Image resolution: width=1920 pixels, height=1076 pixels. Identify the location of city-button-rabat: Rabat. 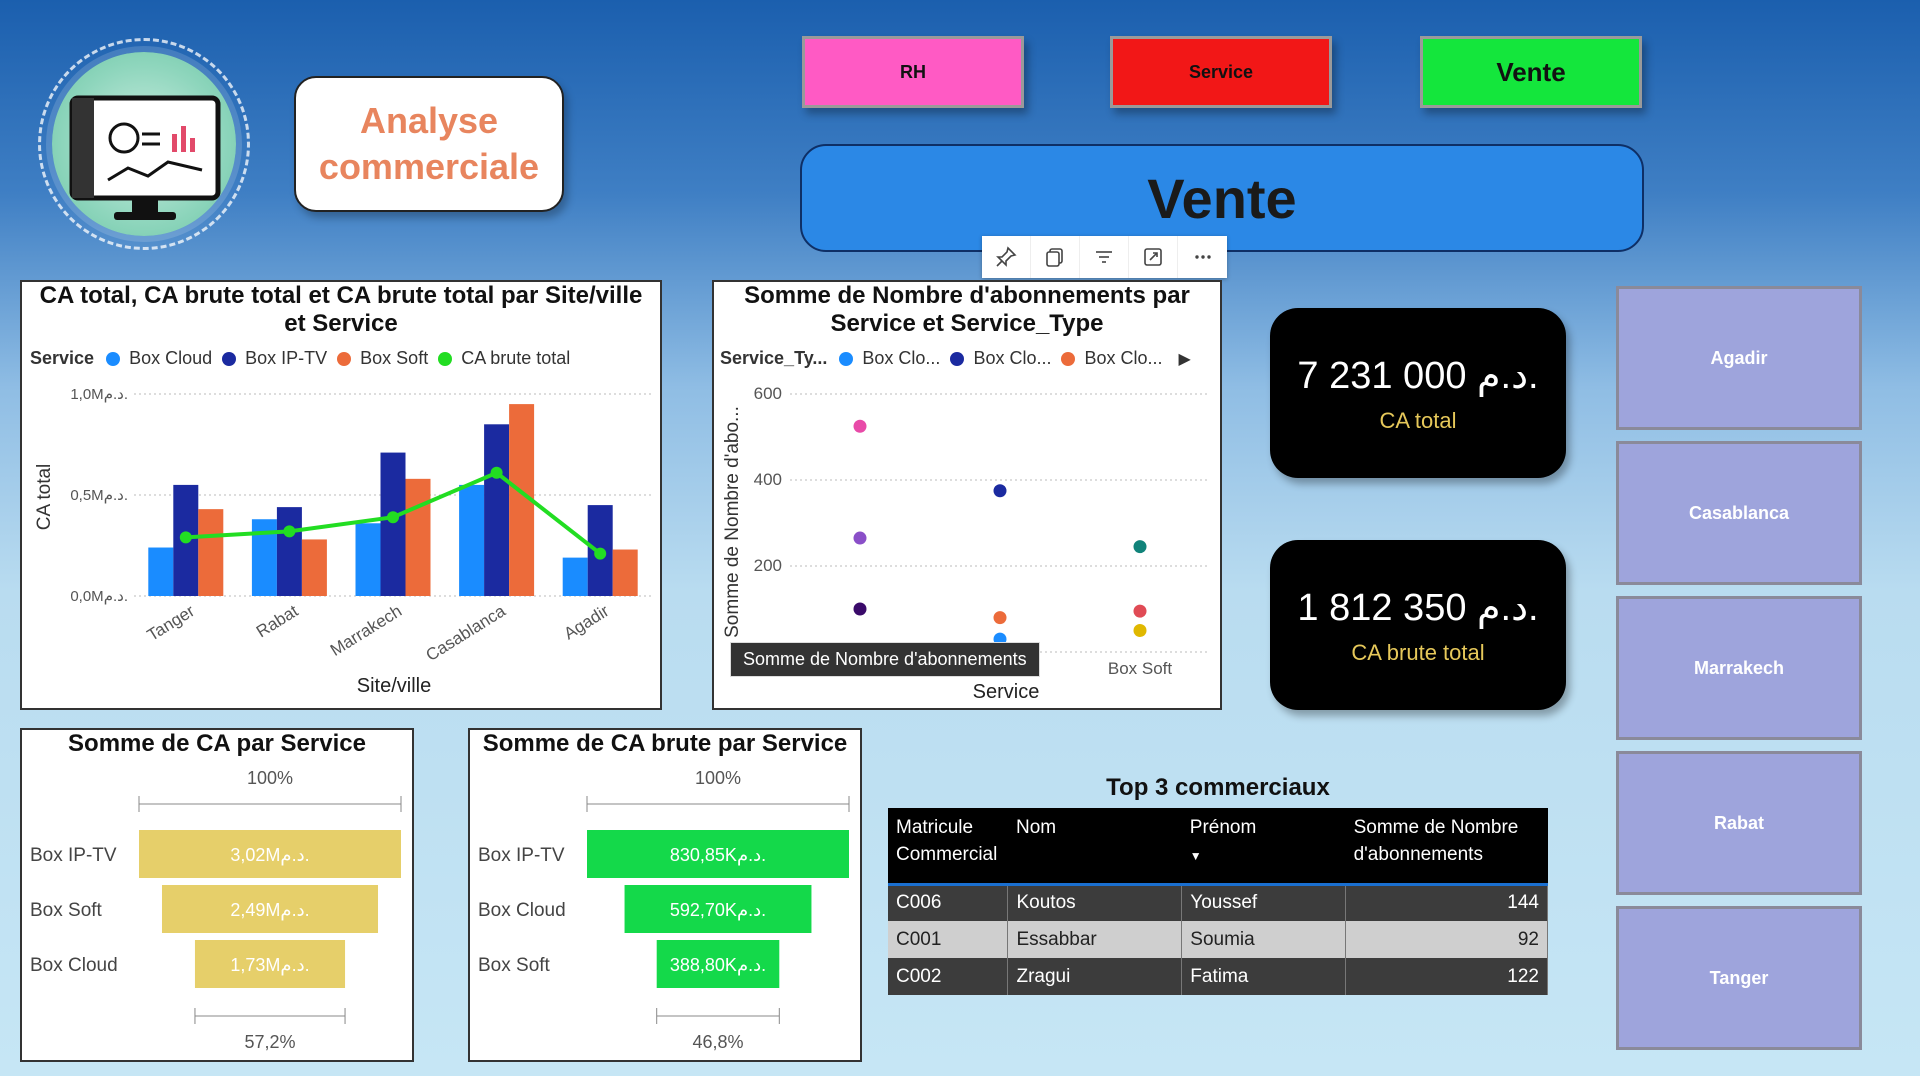
(1739, 823).